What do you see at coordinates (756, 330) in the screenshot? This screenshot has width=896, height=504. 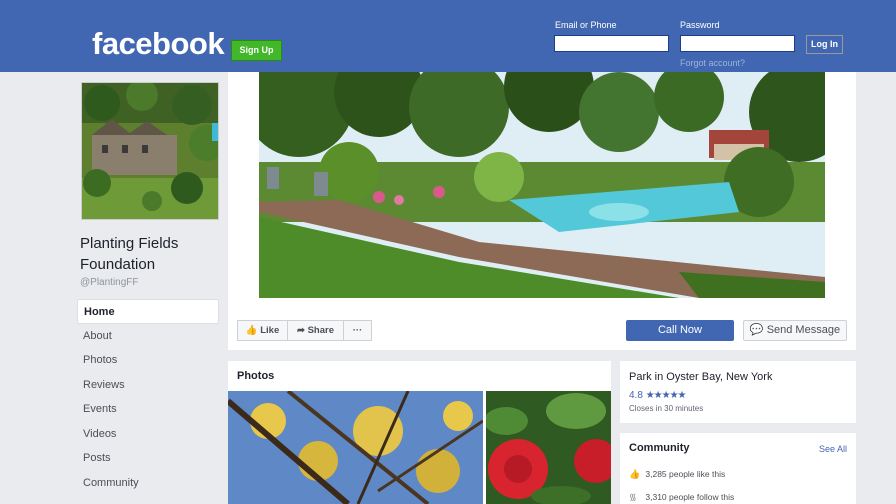 I see `messenger-icon: 💬` at bounding box center [756, 330].